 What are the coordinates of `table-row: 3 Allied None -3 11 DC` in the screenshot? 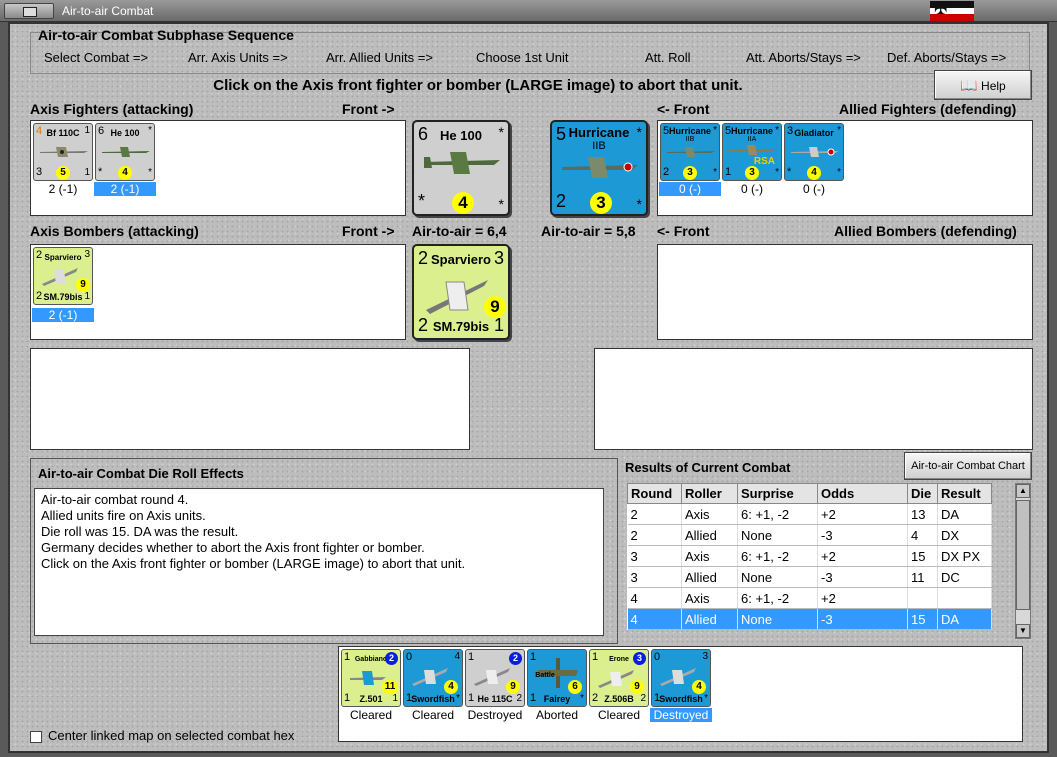 It's located at (809, 577).